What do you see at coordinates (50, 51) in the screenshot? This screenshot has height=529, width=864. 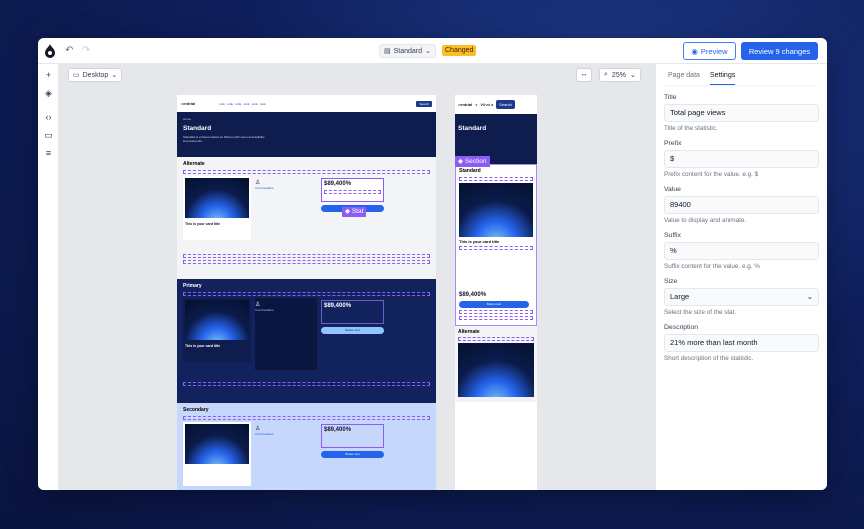 I see `drupal-logo-icon` at bounding box center [50, 51].